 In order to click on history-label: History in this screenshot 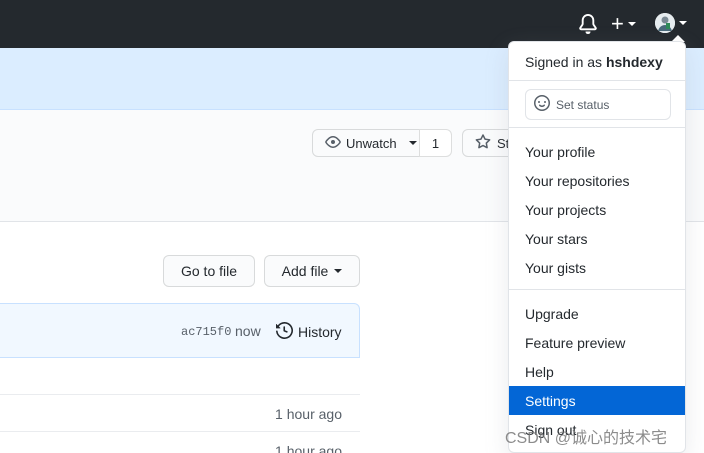, I will do `click(320, 332)`.